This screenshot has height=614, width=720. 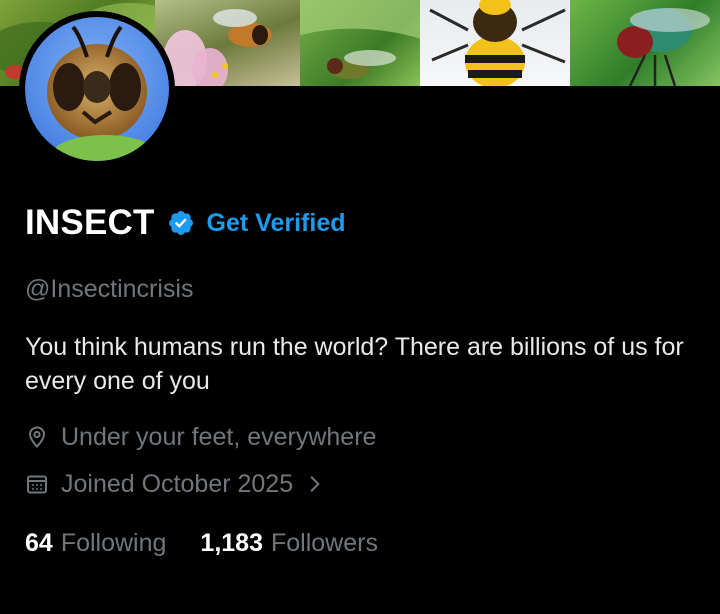 What do you see at coordinates (315, 484) in the screenshot?
I see `chevron-right-icon` at bounding box center [315, 484].